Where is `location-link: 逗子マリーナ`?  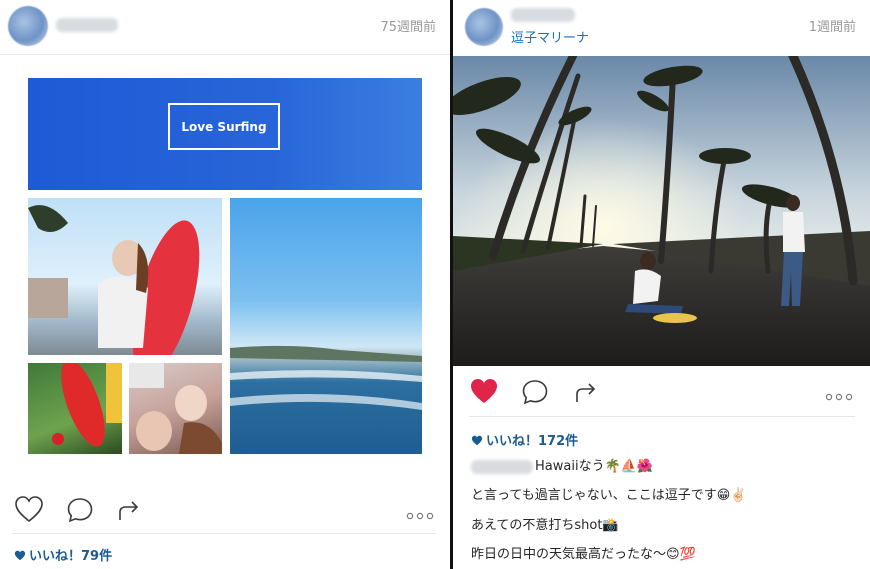
location-link: 逗子マリーナ is located at coordinates (550, 36).